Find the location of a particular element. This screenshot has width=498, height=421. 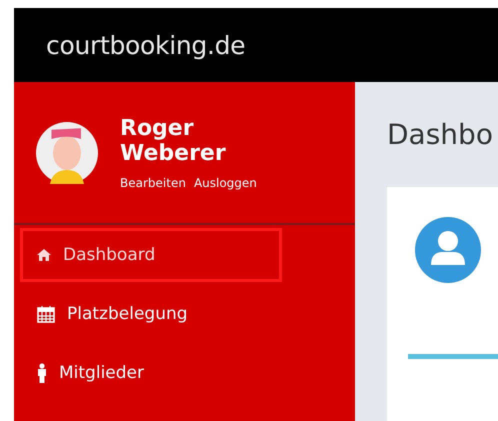

menu-label: Platzbelegung is located at coordinates (127, 314).